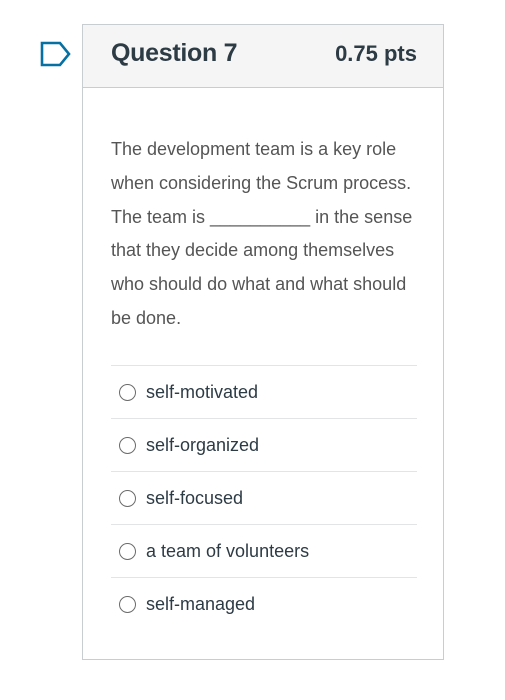  What do you see at coordinates (264, 444) in the screenshot?
I see `answer-option: self-organized` at bounding box center [264, 444].